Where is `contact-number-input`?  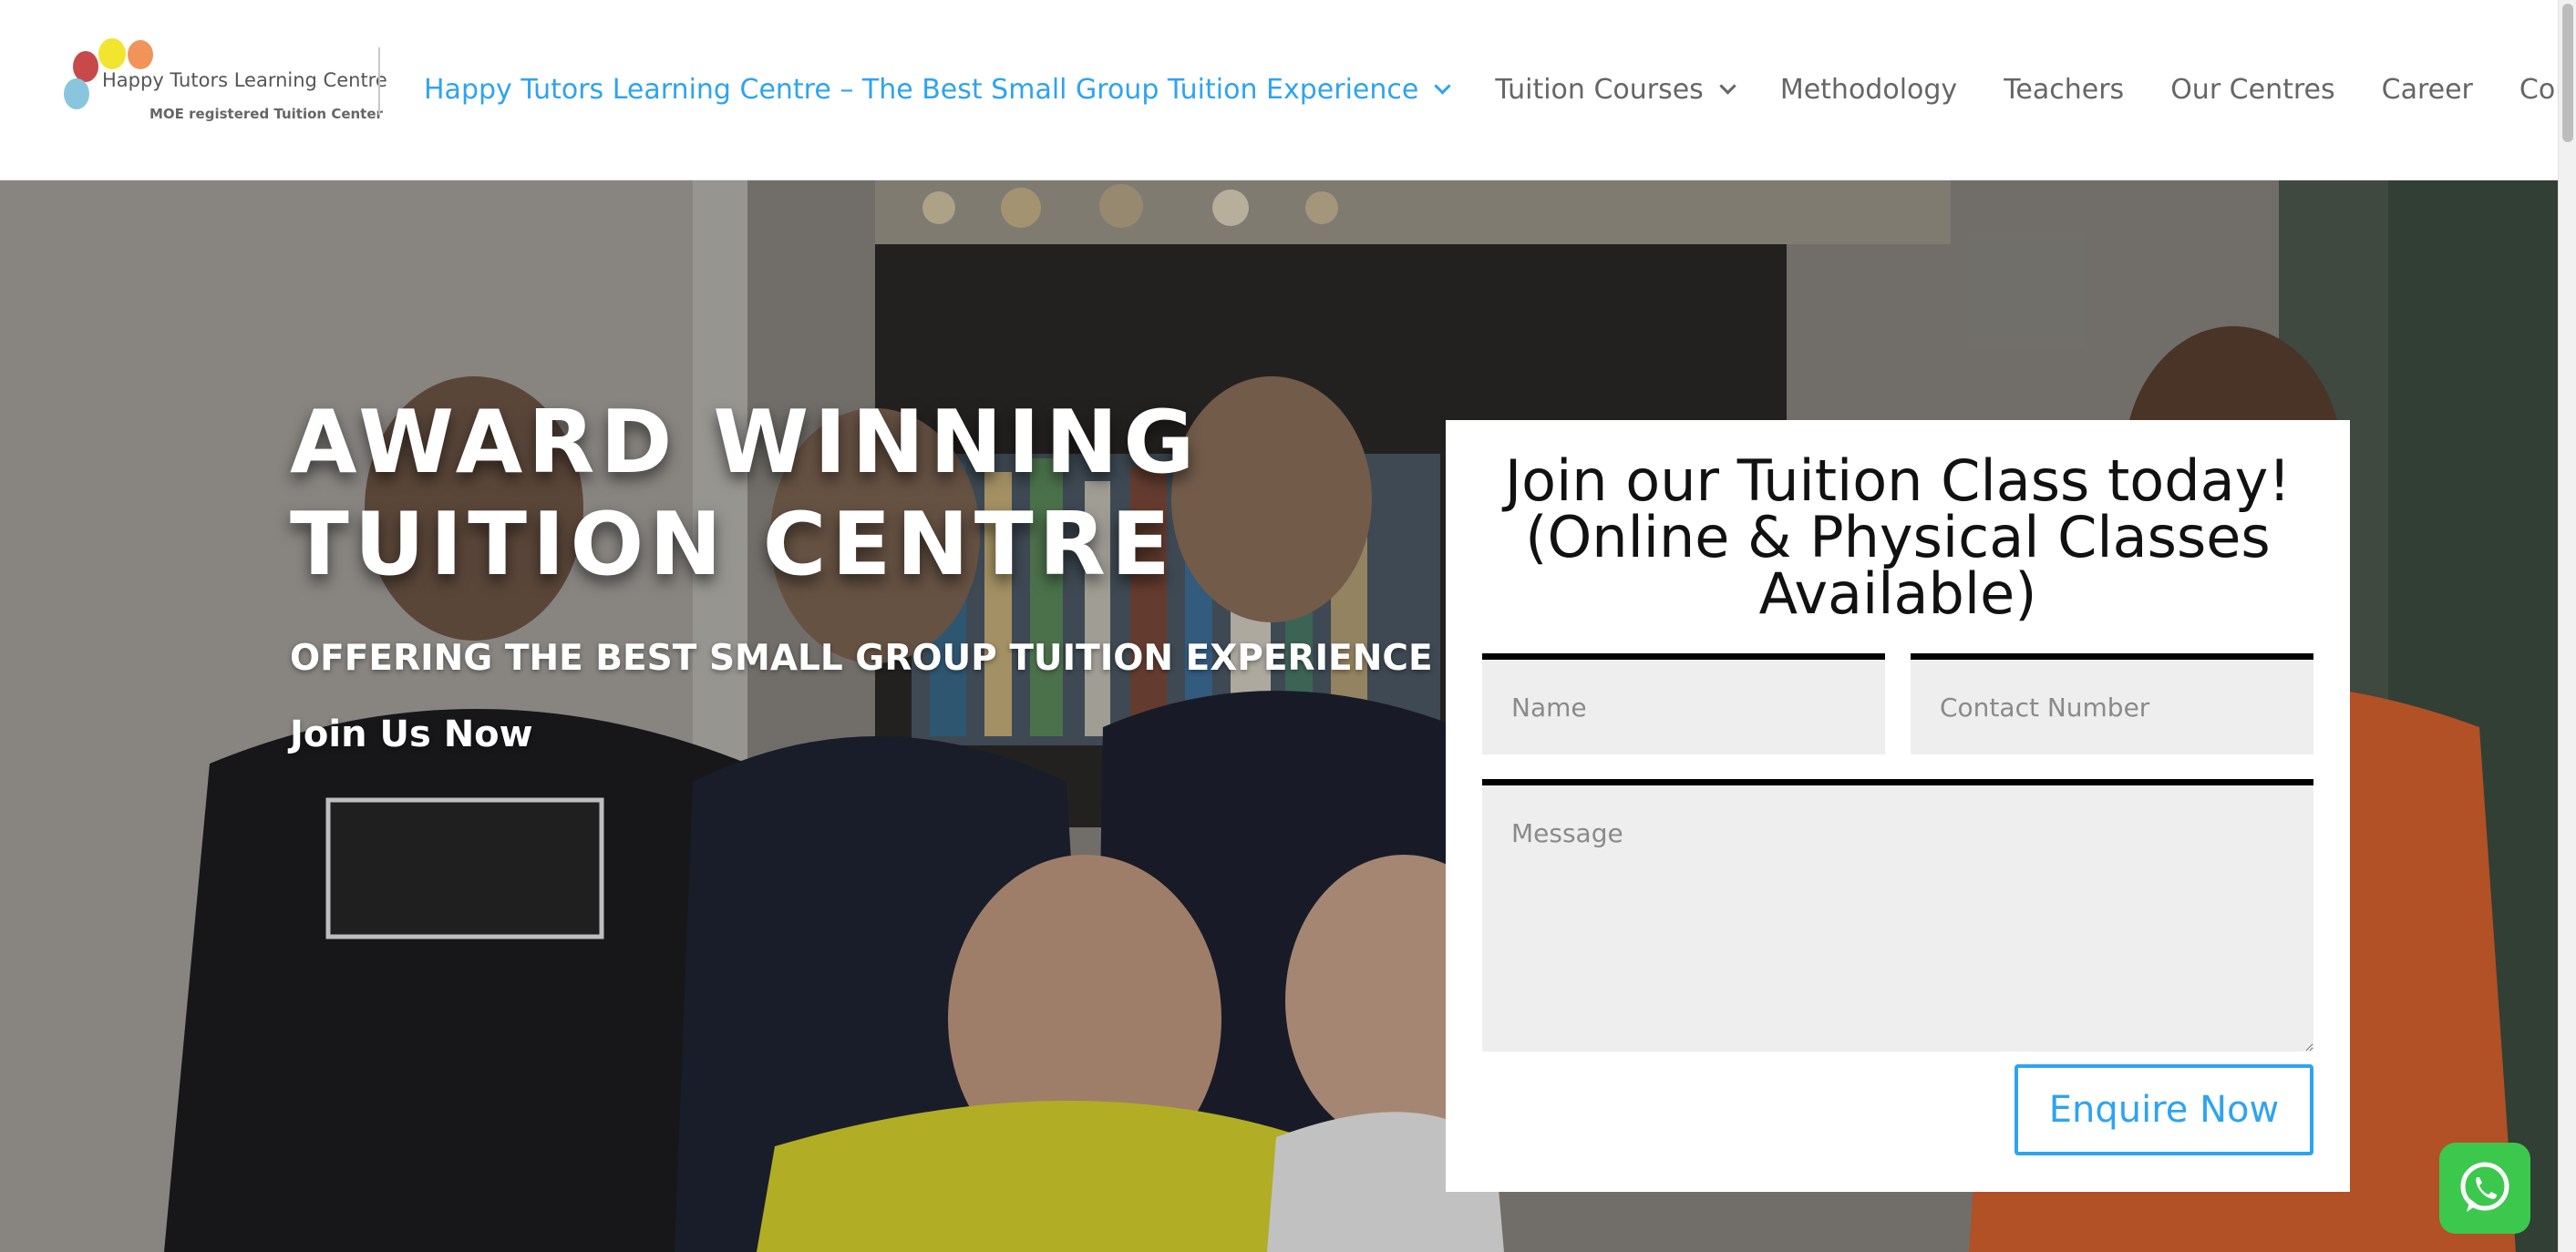 contact-number-input is located at coordinates (2112, 703).